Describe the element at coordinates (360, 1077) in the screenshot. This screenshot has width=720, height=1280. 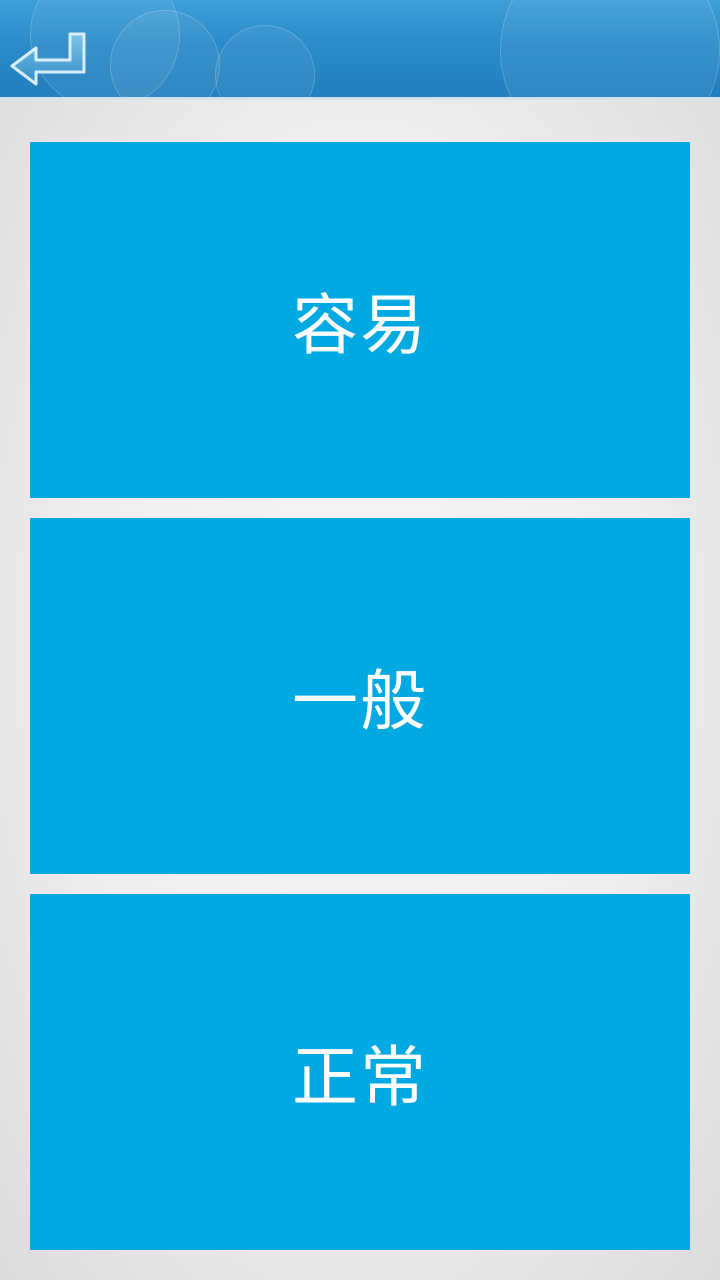
I see `difficulty-label: 正常` at that location.